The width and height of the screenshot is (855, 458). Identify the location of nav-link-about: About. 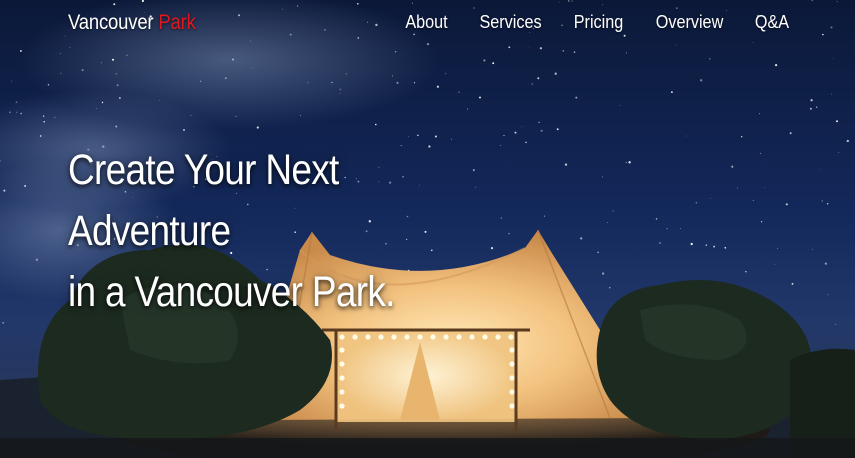
(426, 22).